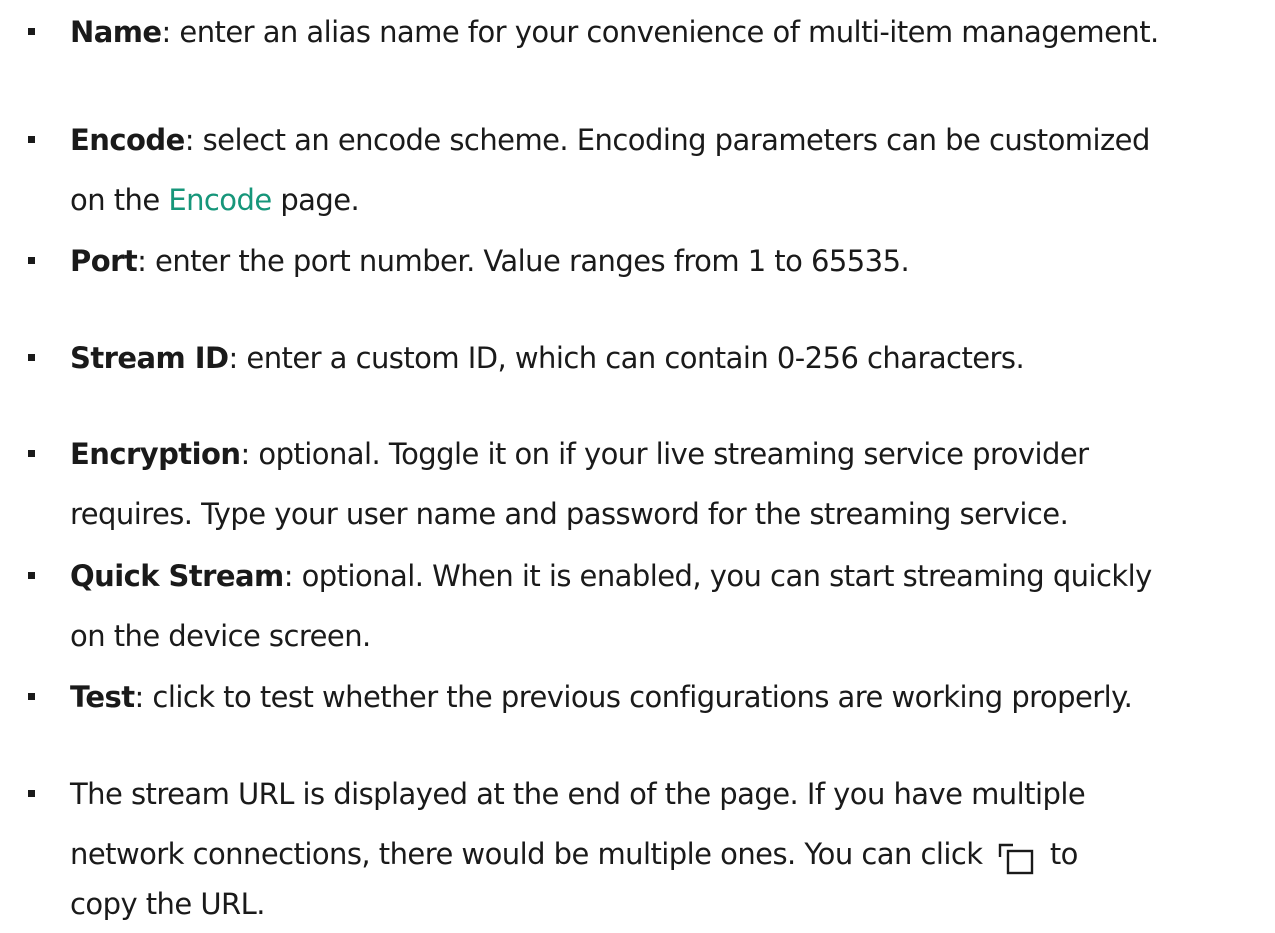  Describe the element at coordinates (155, 454) in the screenshot. I see `item-term: Encryption` at that location.